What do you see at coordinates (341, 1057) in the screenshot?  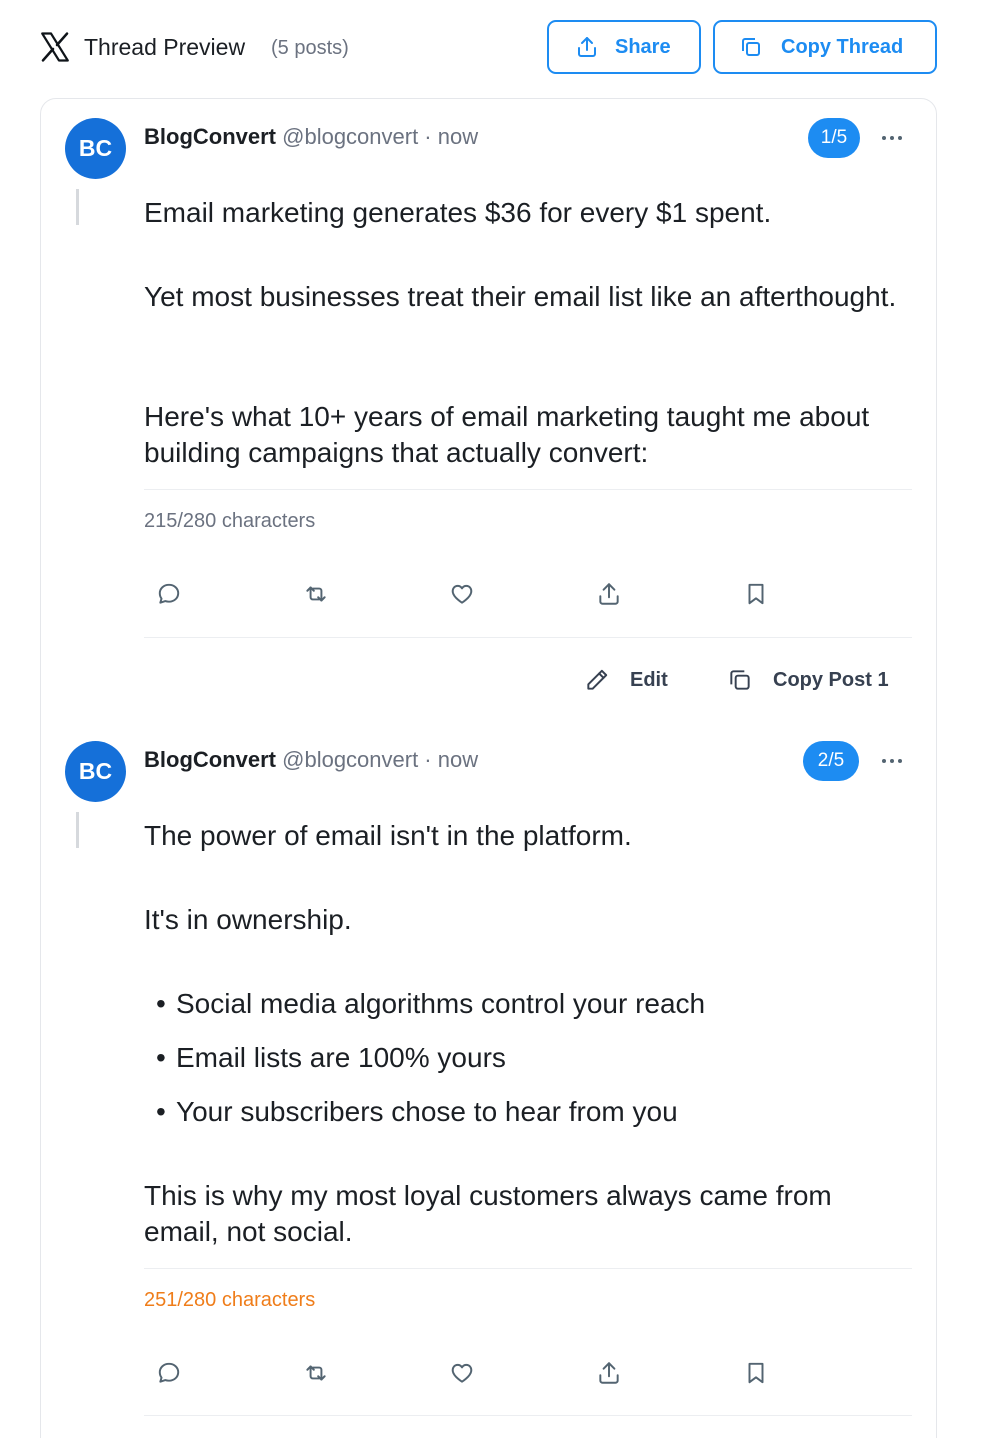 I see `bullet-text: Email lists are 100% yours` at bounding box center [341, 1057].